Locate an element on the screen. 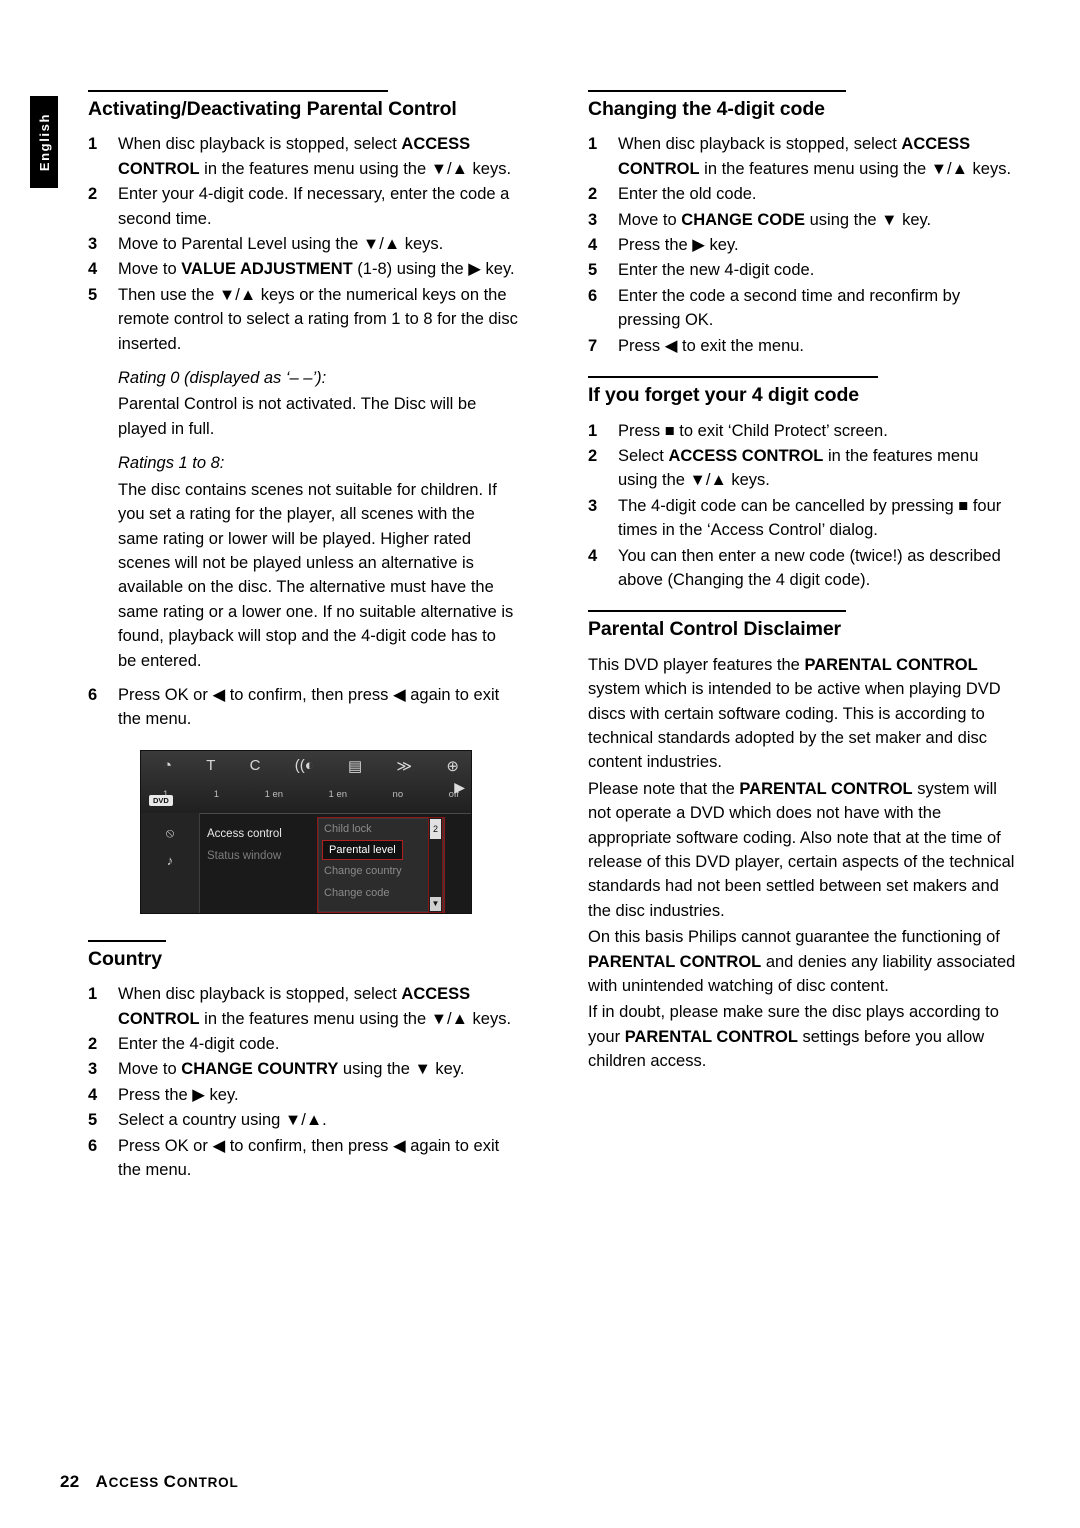  chevron-down-icon: ▼ is located at coordinates (435, 903).